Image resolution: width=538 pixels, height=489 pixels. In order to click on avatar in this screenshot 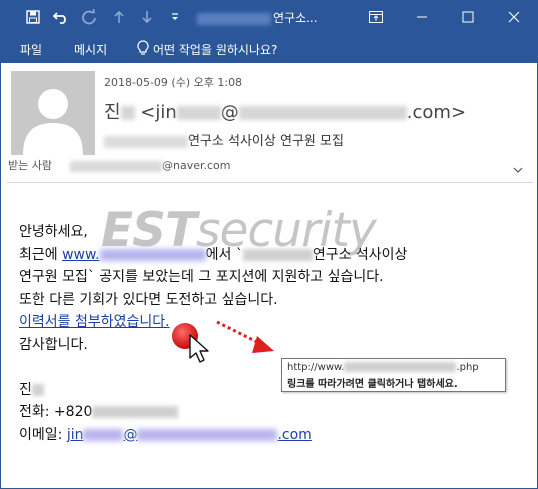, I will do `click(53, 113)`.